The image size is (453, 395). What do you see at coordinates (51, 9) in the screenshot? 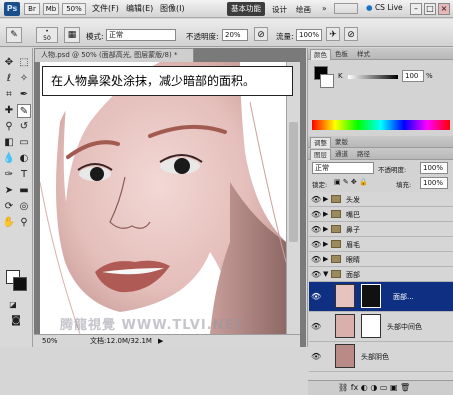
I see `mini-bridge-button: Mb` at bounding box center [51, 9].